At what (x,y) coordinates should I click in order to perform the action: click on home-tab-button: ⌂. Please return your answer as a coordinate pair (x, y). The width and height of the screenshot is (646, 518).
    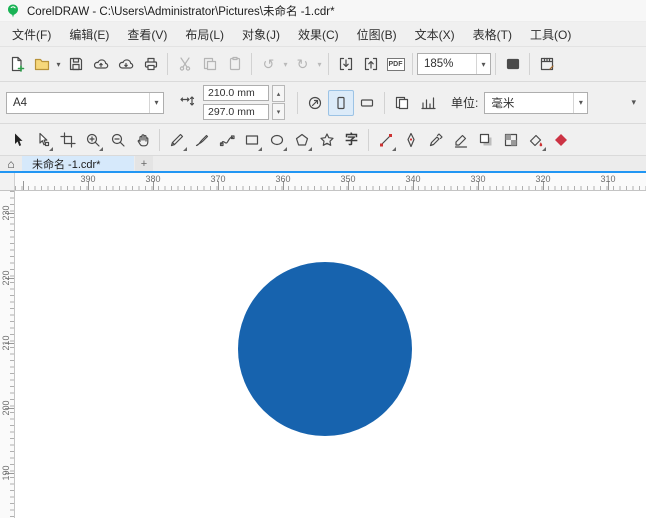
    Looking at the image, I should click on (11, 163).